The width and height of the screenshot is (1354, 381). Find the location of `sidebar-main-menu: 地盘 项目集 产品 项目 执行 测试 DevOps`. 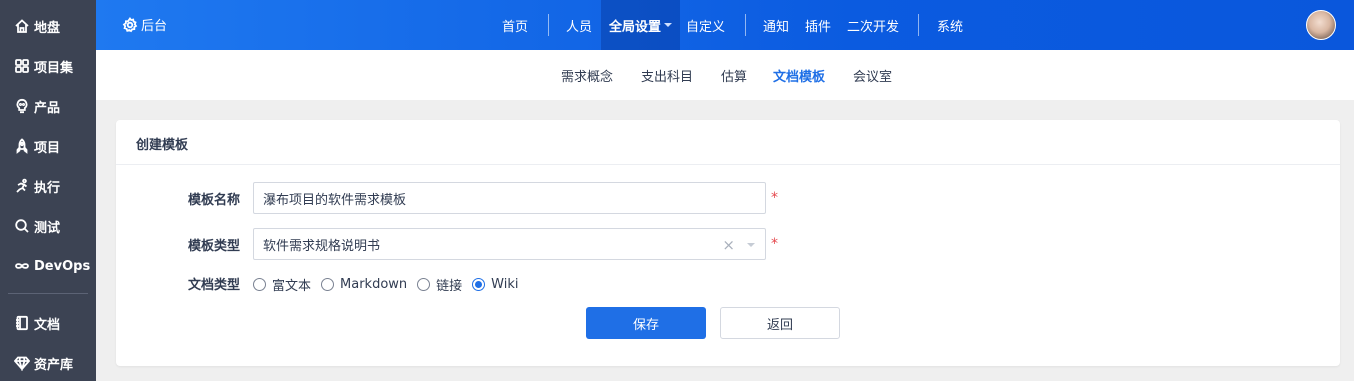

sidebar-main-menu: 地盘 项目集 产品 项目 执行 测试 DevOps is located at coordinates (48, 146).